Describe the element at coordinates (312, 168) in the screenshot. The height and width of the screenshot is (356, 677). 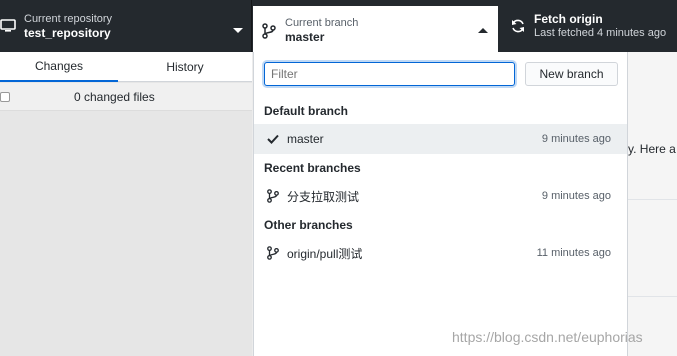
I see `group-header-recent: Recent branches` at that location.